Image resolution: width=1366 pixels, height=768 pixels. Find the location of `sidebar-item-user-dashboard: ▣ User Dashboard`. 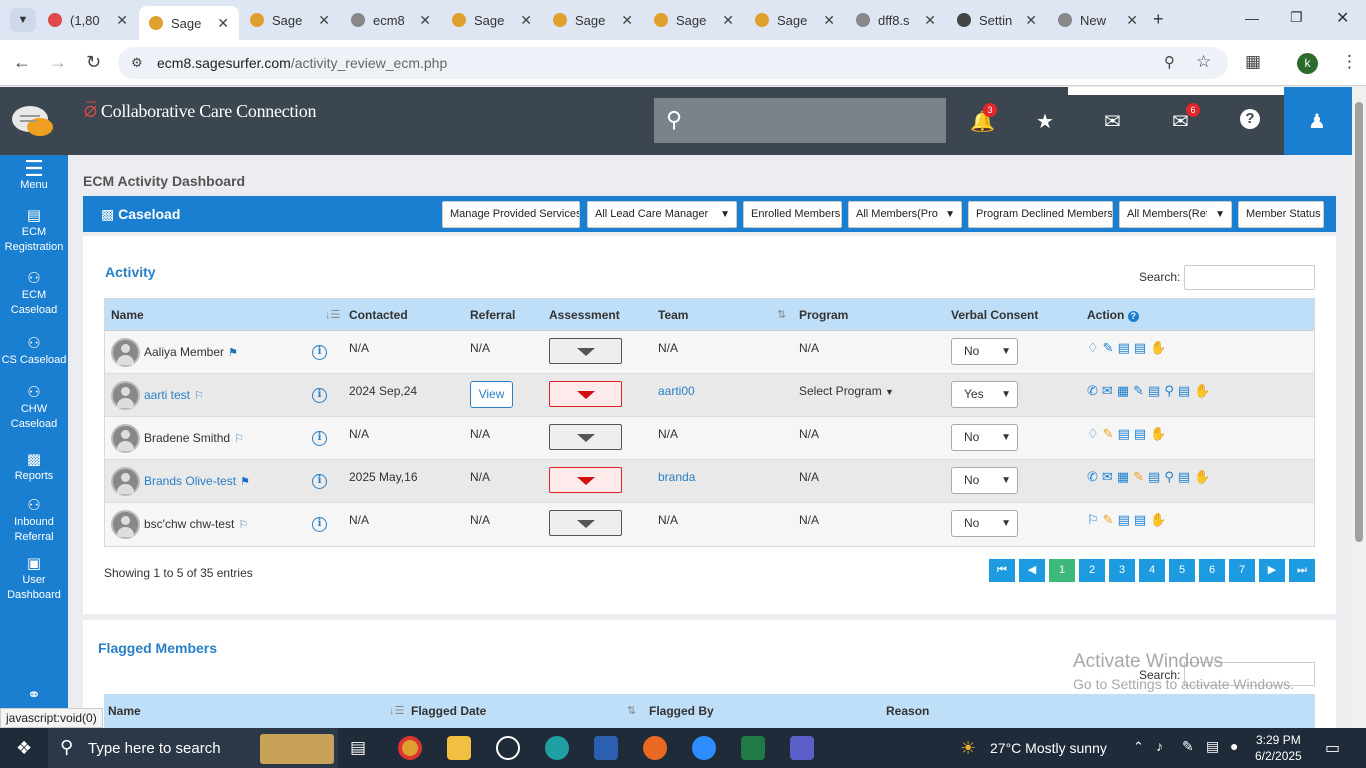

sidebar-item-user-dashboard: ▣ User Dashboard is located at coordinates (34, 579).